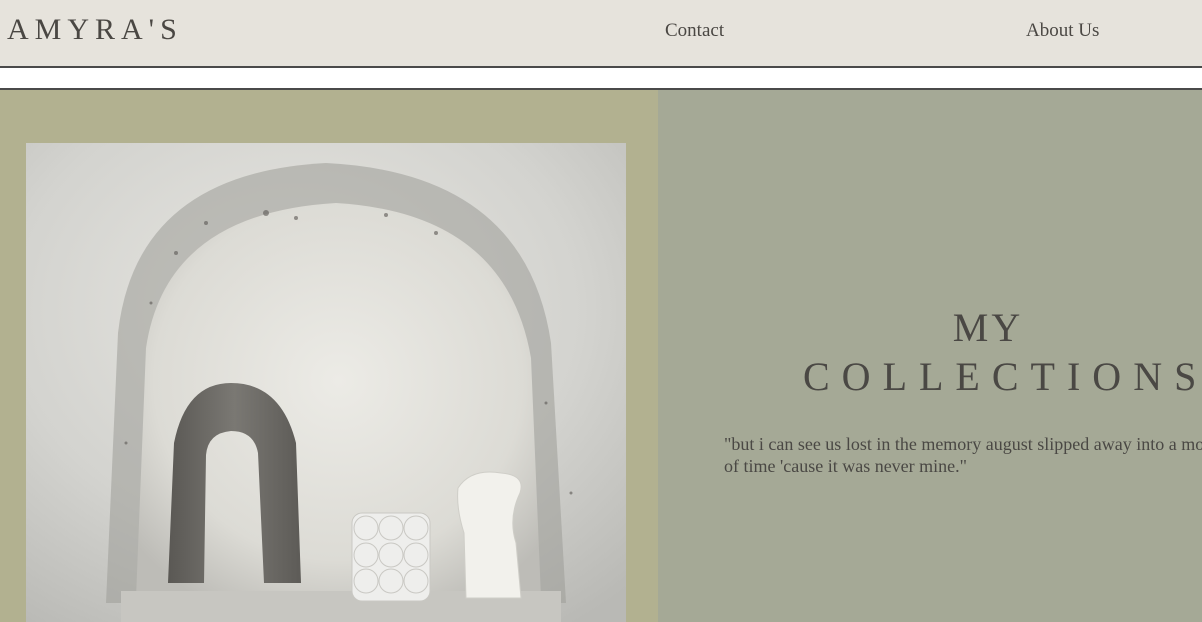 The height and width of the screenshot is (622, 1202). What do you see at coordinates (1062, 31) in the screenshot?
I see `nav-link-about-us: About Us` at bounding box center [1062, 31].